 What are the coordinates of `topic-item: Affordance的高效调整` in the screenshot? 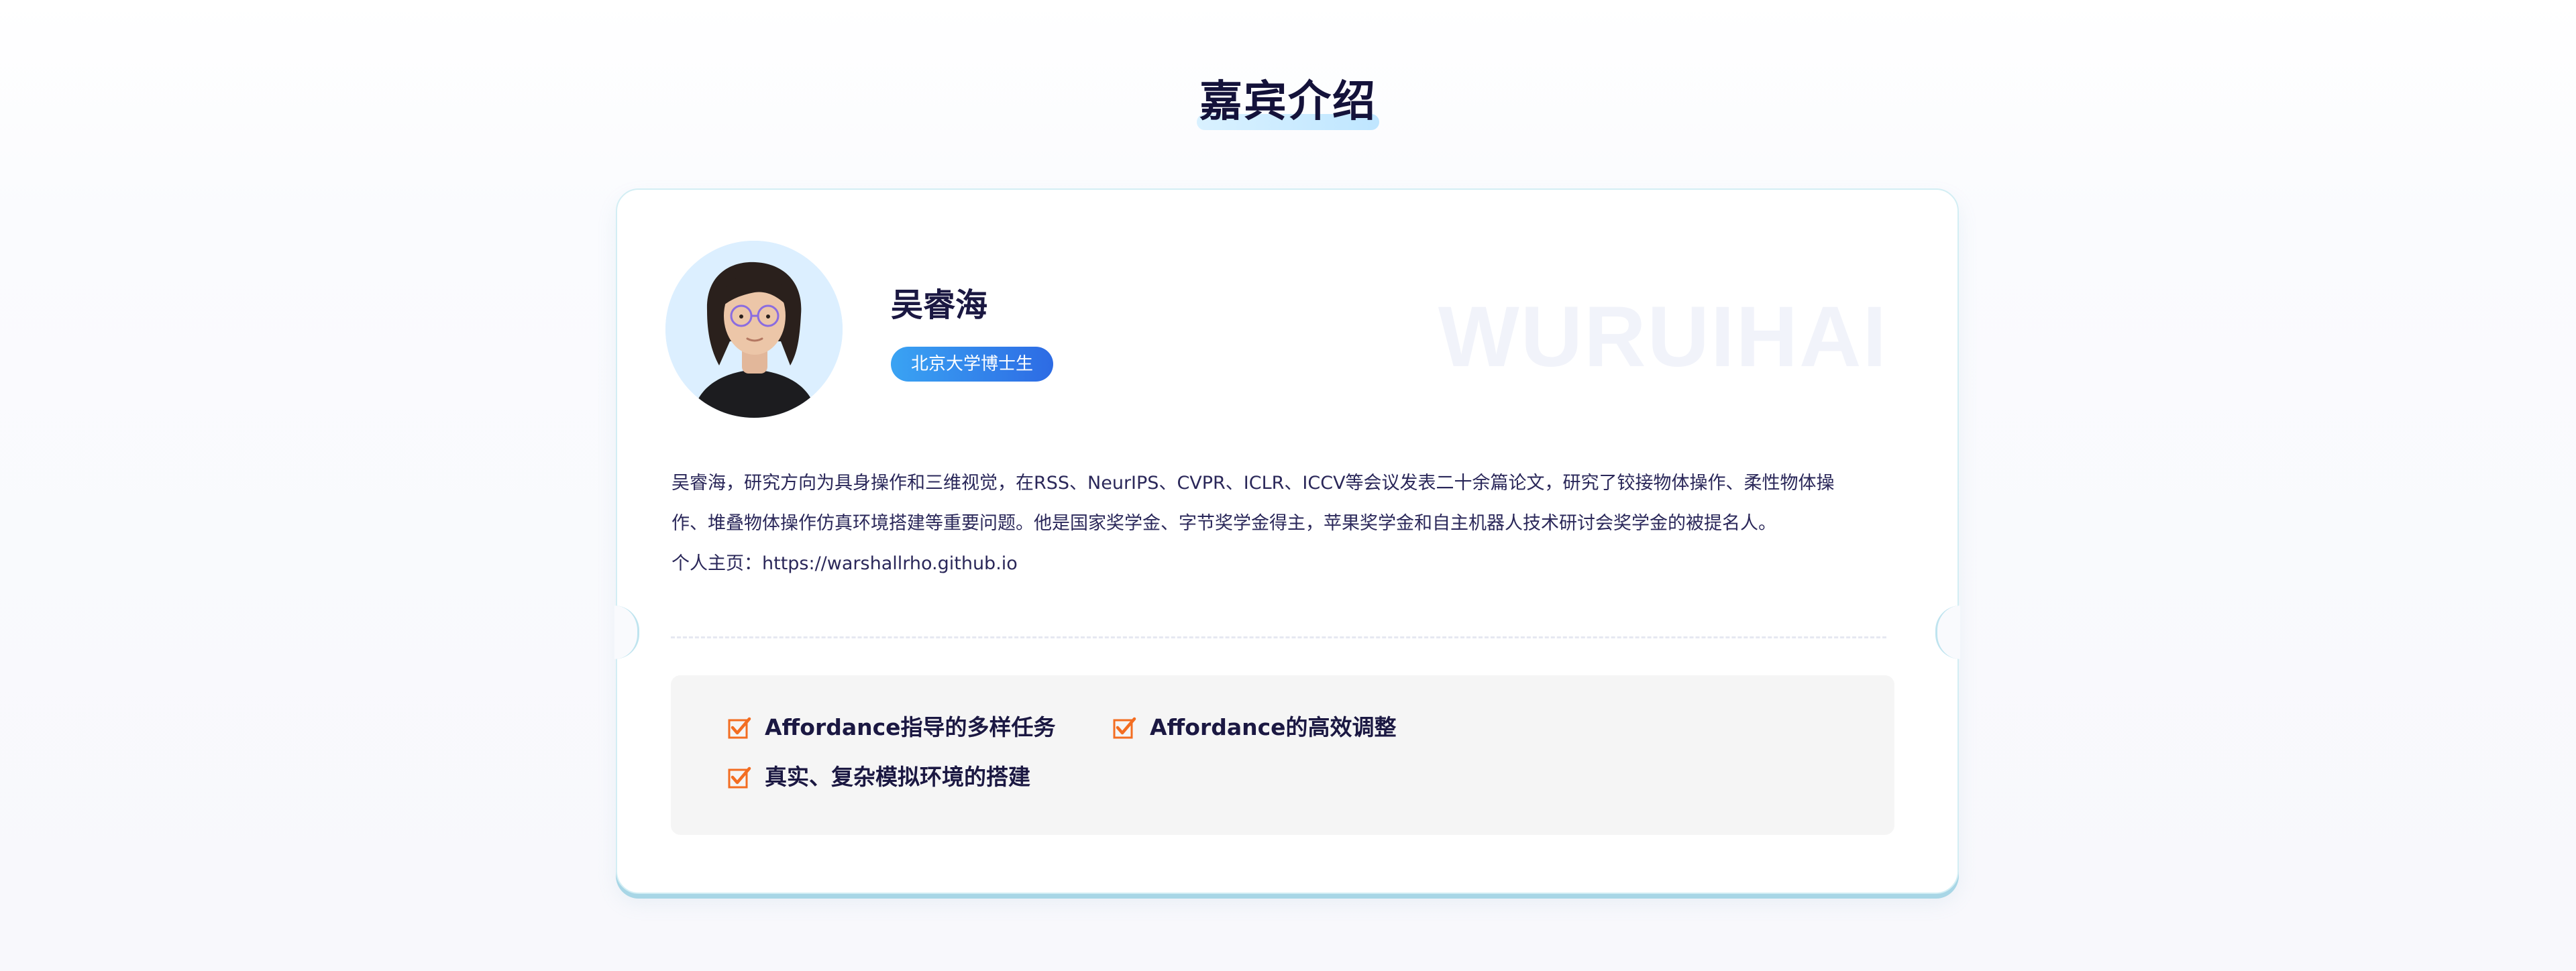 It's located at (1254, 727).